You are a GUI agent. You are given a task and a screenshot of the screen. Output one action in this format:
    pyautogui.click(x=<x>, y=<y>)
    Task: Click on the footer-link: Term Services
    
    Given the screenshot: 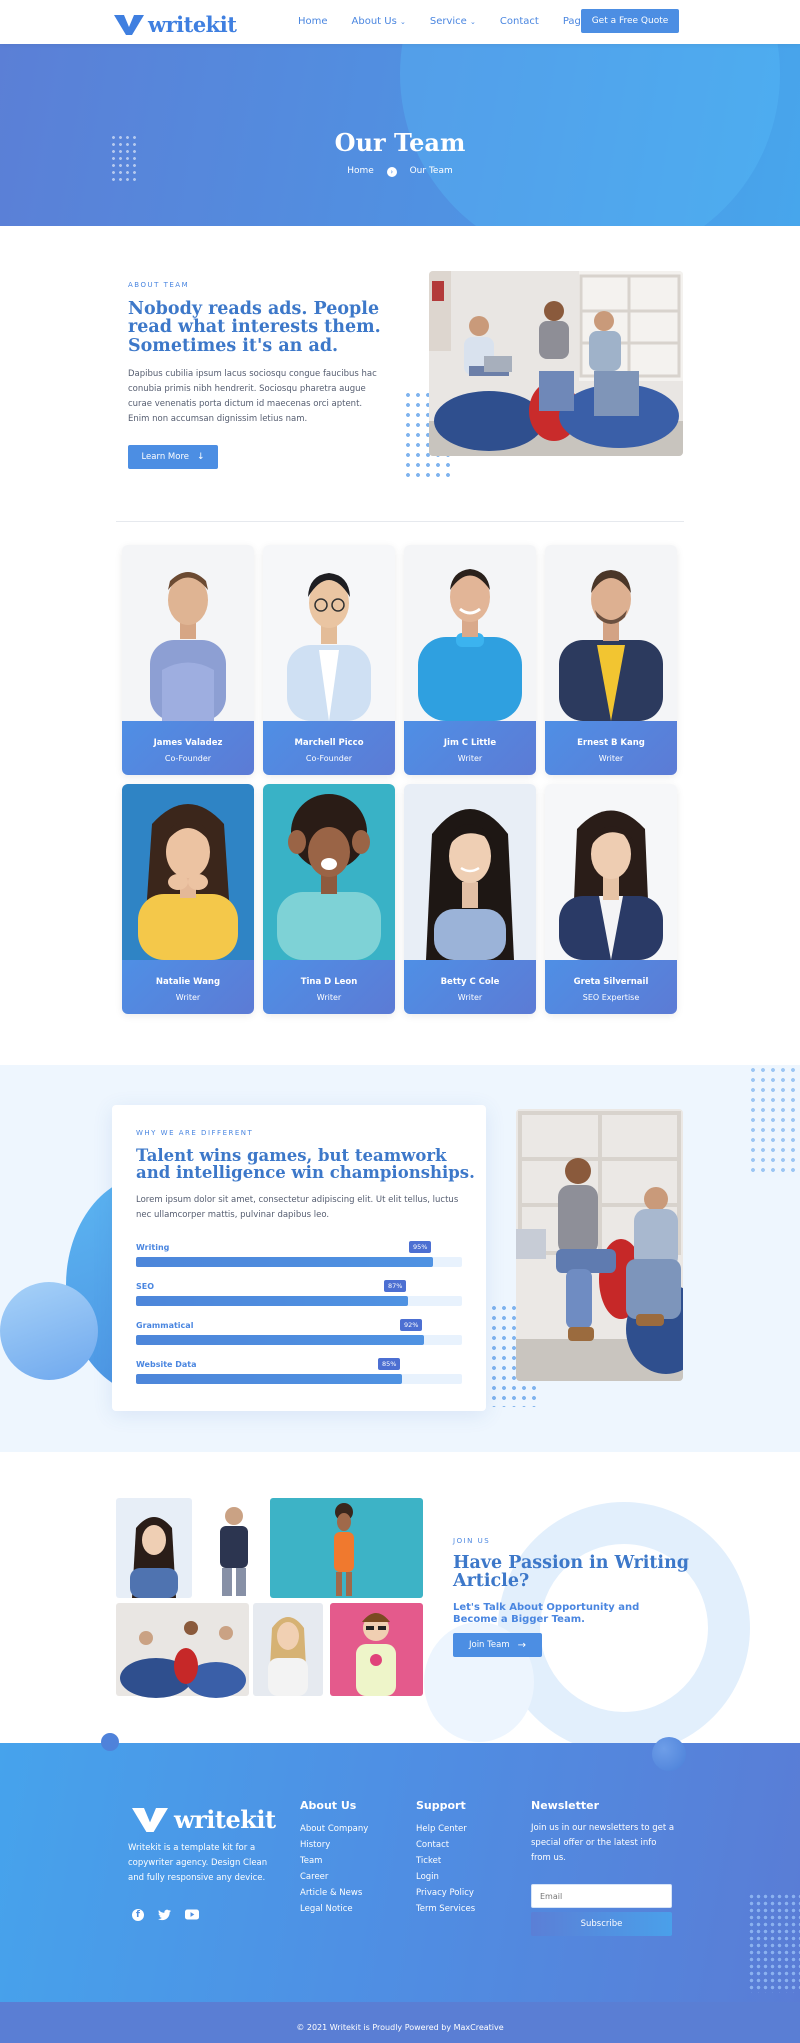 What is the action you would take?
    pyautogui.click(x=445, y=1909)
    